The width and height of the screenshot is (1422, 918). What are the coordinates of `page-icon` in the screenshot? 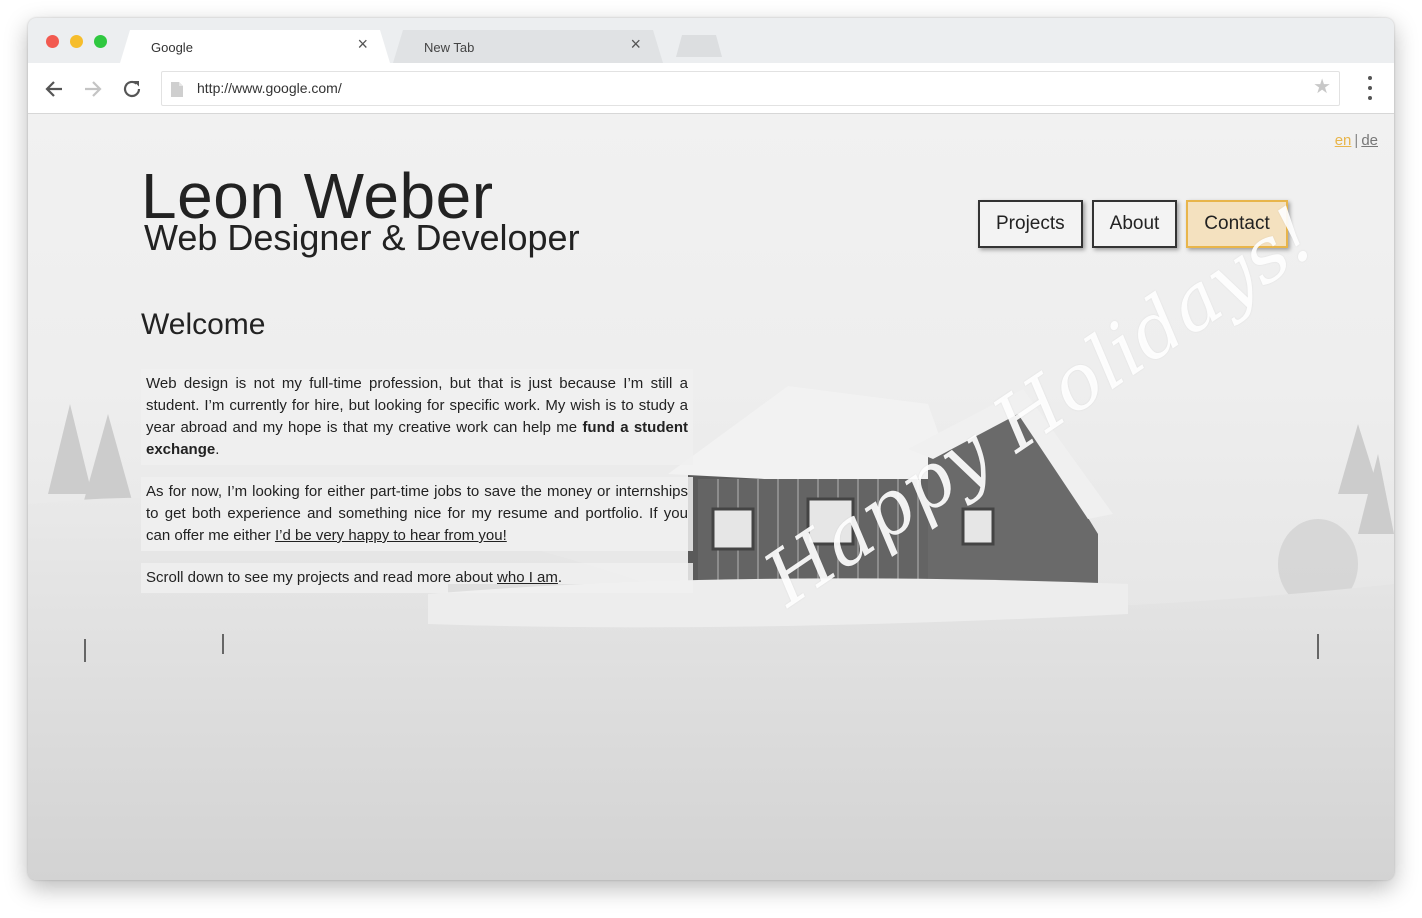 It's located at (177, 92).